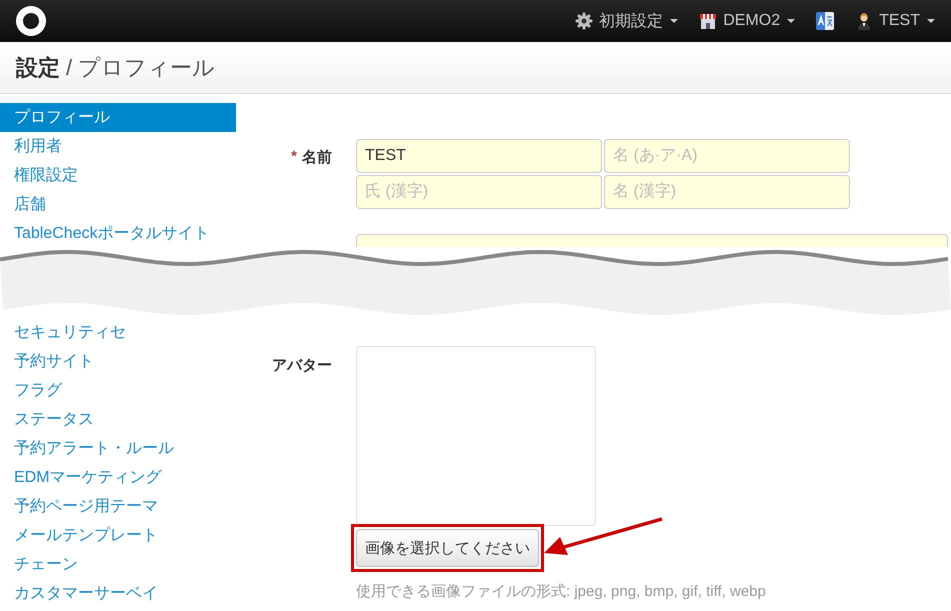 This screenshot has width=951, height=611. Describe the element at coordinates (118, 146) in the screenshot. I see `sidebar-item: 利用者` at that location.